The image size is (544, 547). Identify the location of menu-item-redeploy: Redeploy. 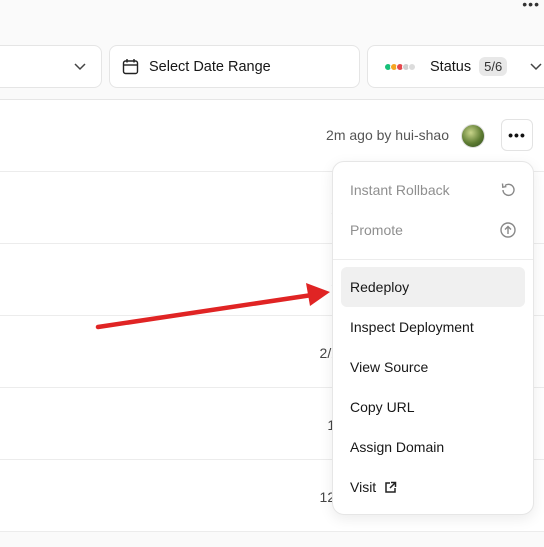
(433, 287).